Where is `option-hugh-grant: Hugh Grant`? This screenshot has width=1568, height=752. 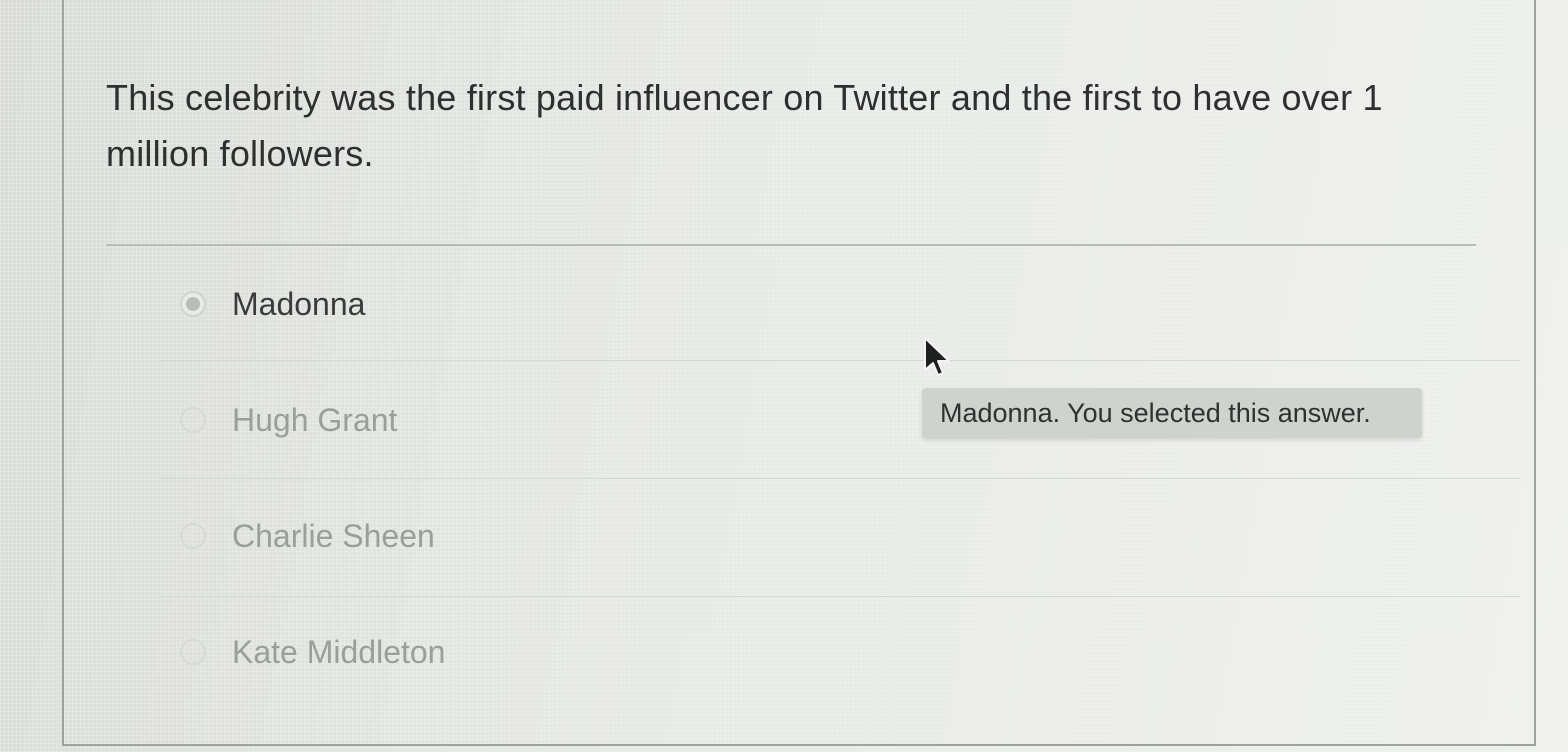
option-hugh-grant: Hugh Grant is located at coordinates (288, 420).